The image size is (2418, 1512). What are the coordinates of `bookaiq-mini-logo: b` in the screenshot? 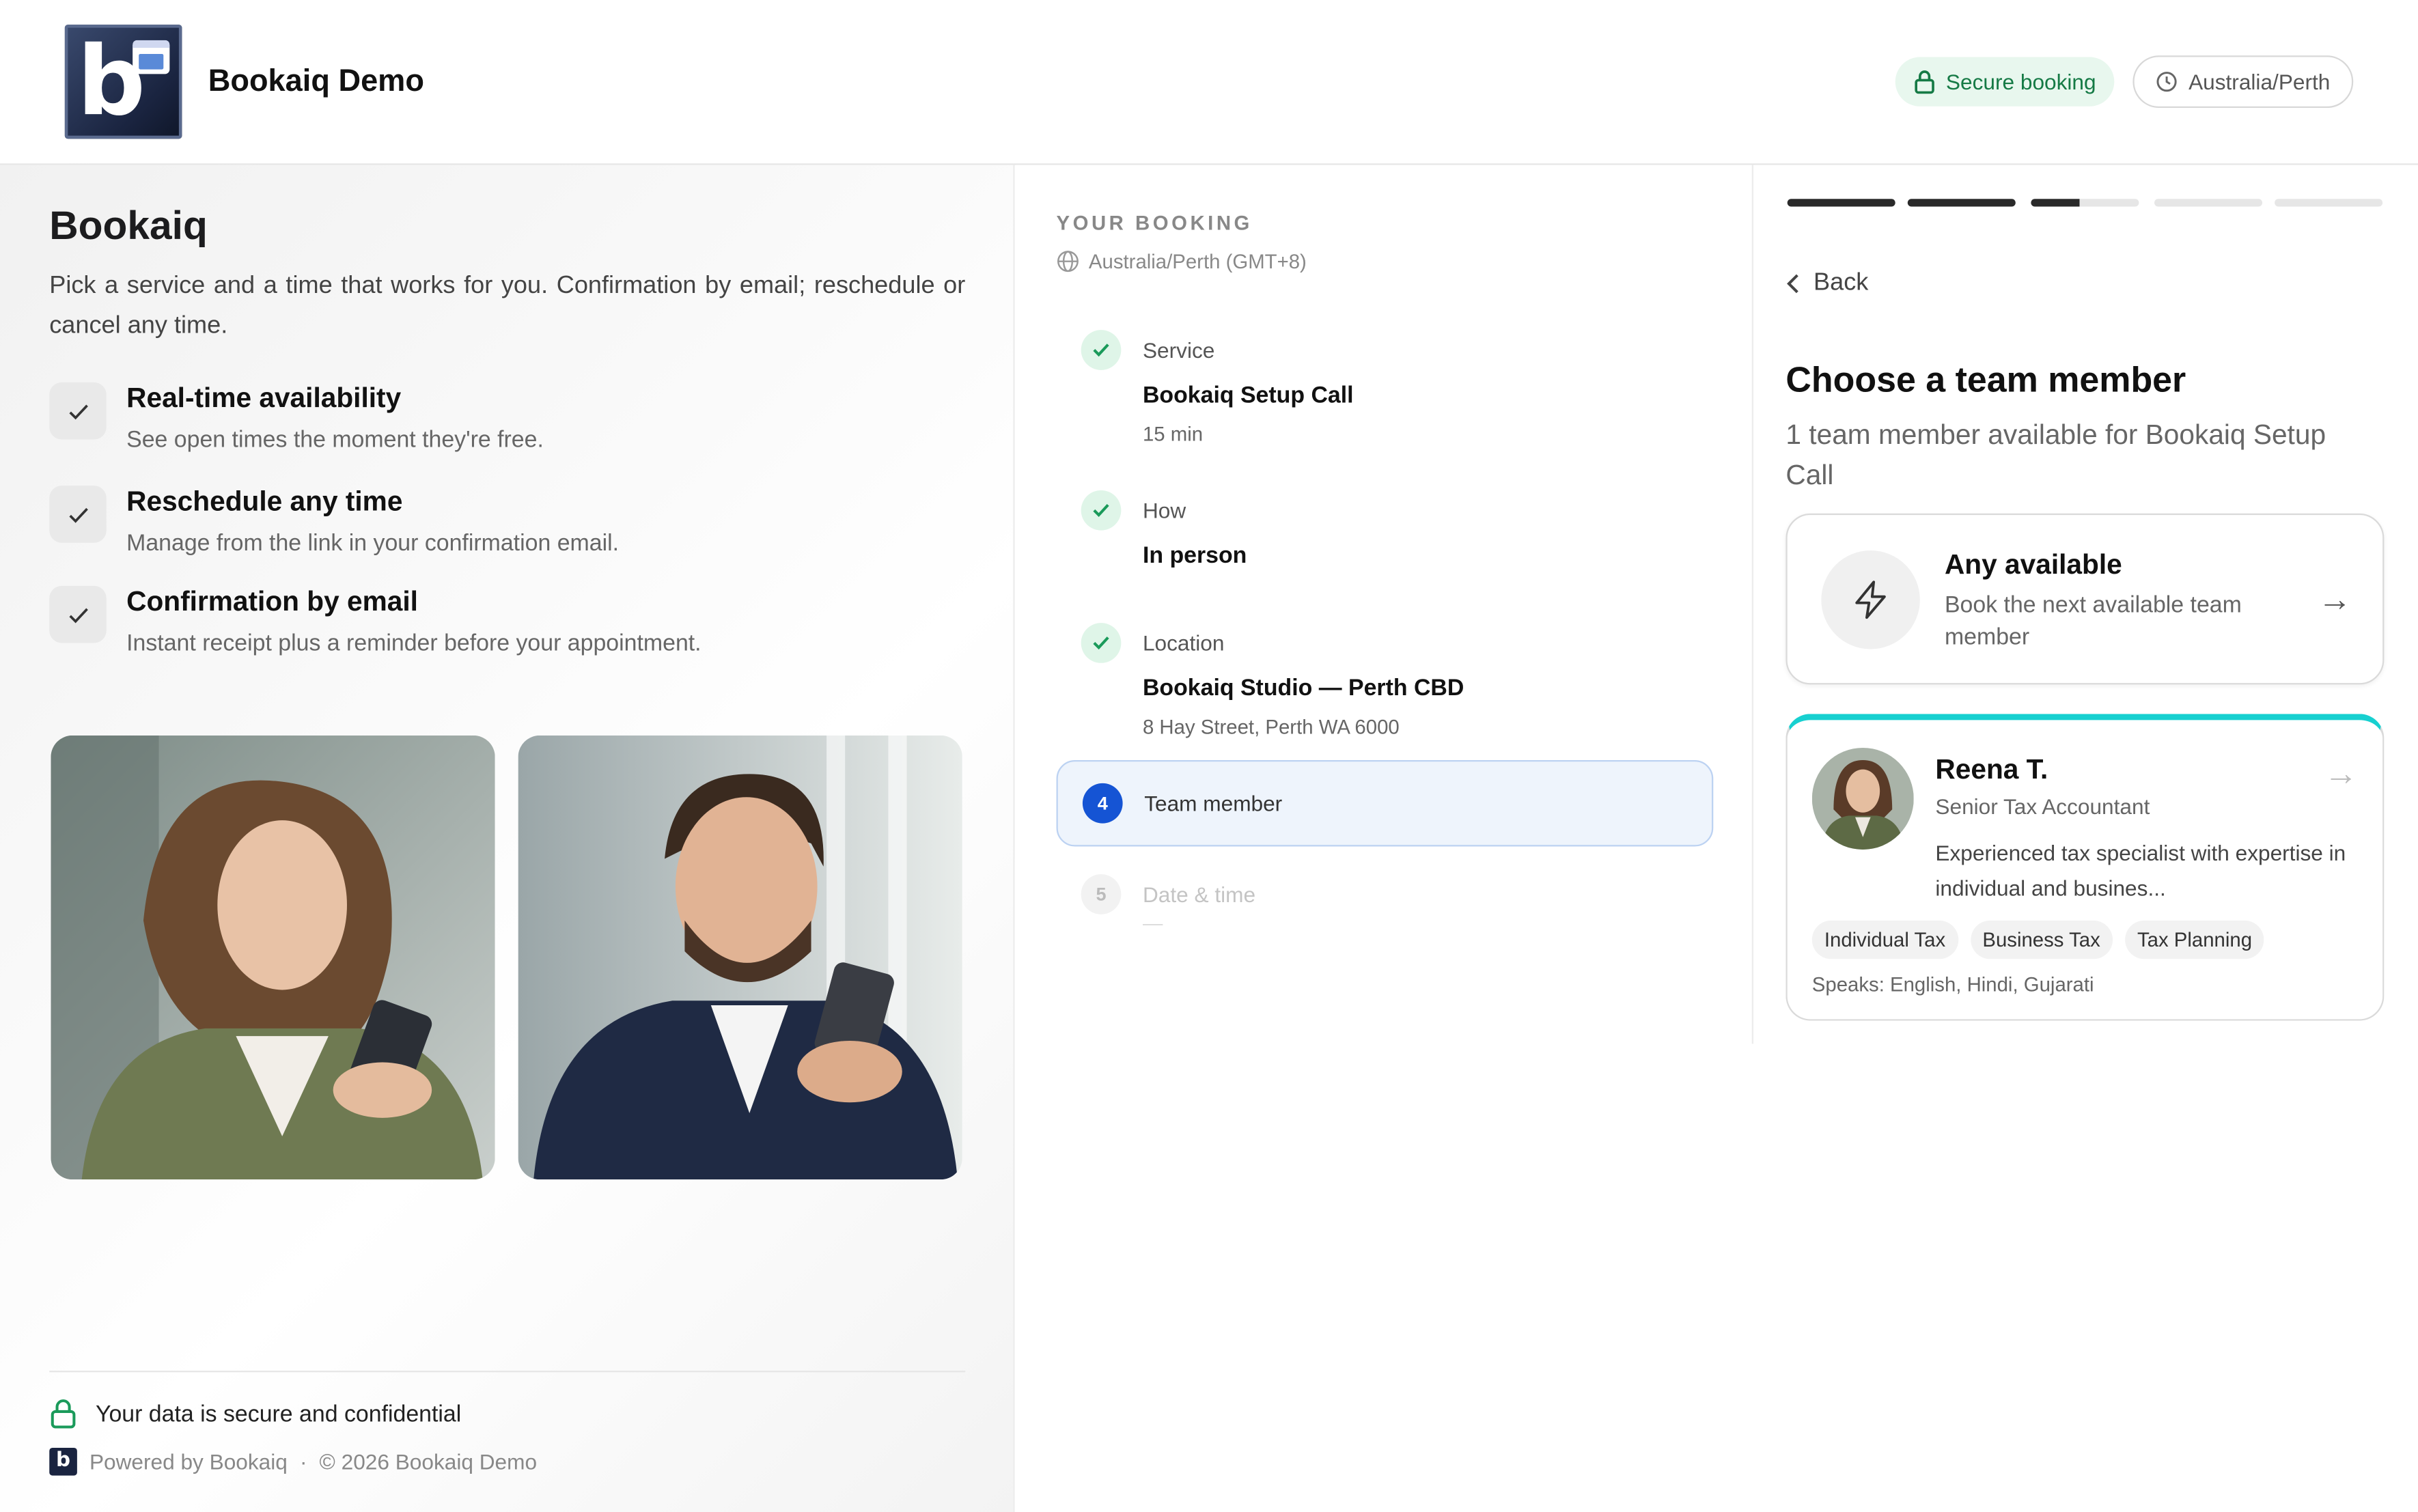 It's located at (63, 1461).